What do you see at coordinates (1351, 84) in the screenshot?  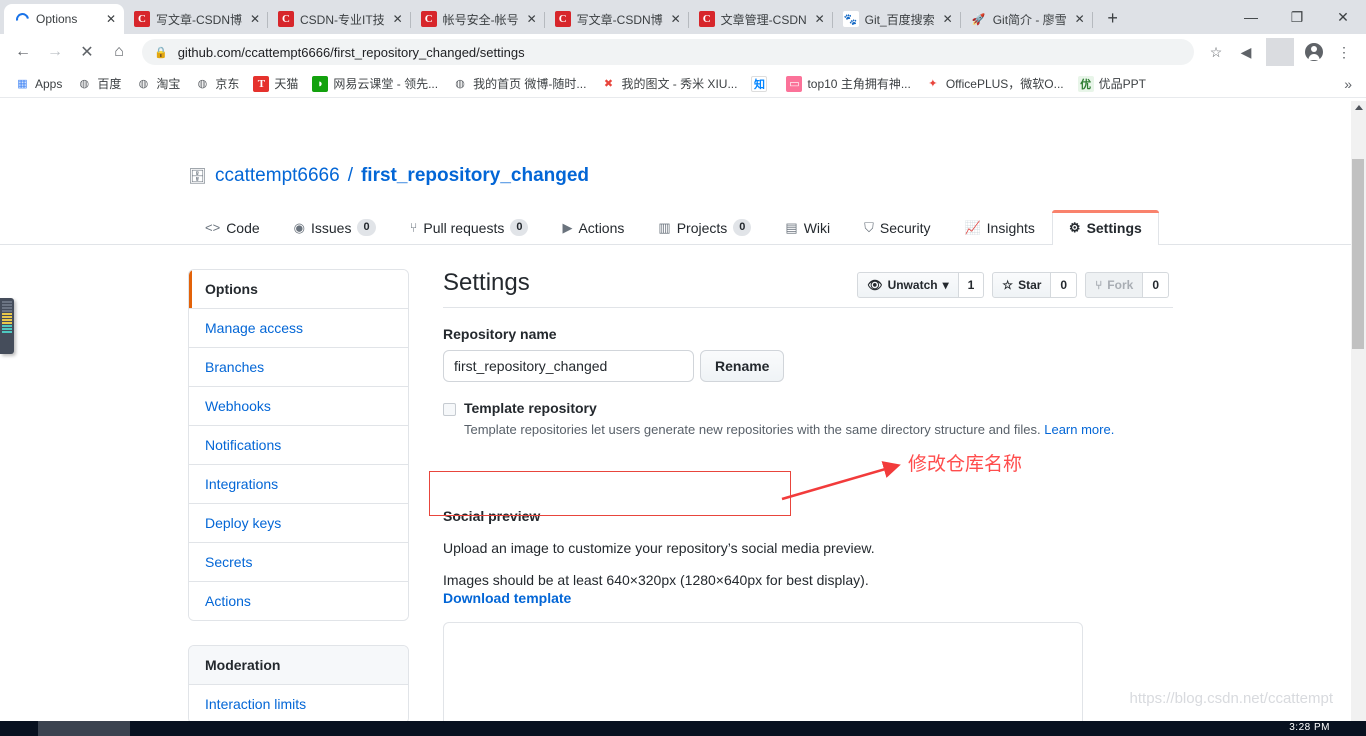 I see `bookmarks-overflow-button: »` at bounding box center [1351, 84].